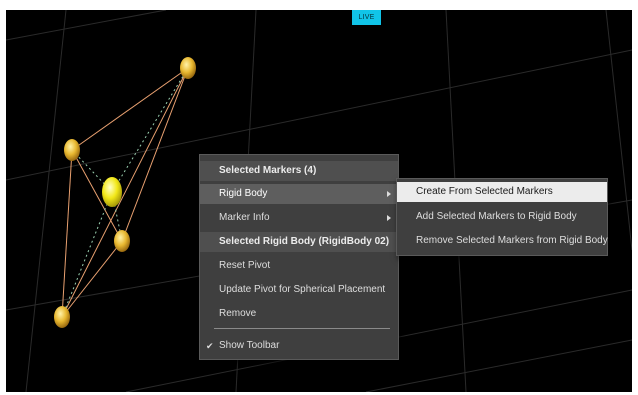 The height and width of the screenshot is (395, 638). What do you see at coordinates (245, 265) in the screenshot?
I see `menu-item-label: Reset Pivot` at bounding box center [245, 265].